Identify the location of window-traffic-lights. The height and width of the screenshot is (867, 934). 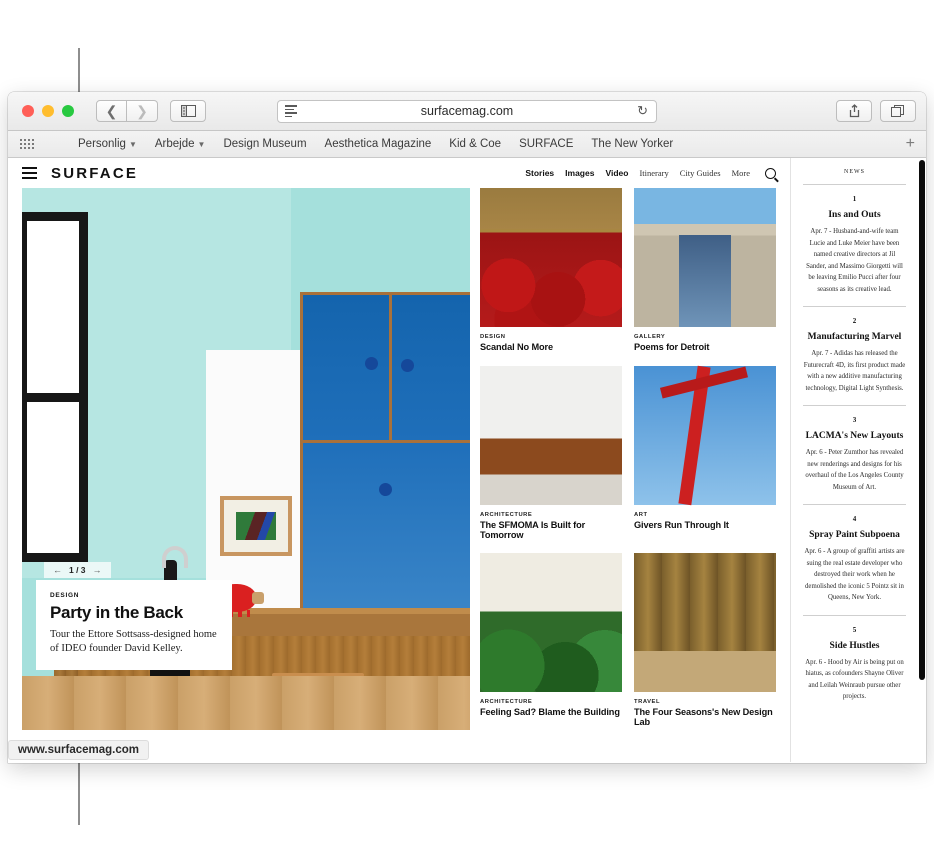
(48, 111).